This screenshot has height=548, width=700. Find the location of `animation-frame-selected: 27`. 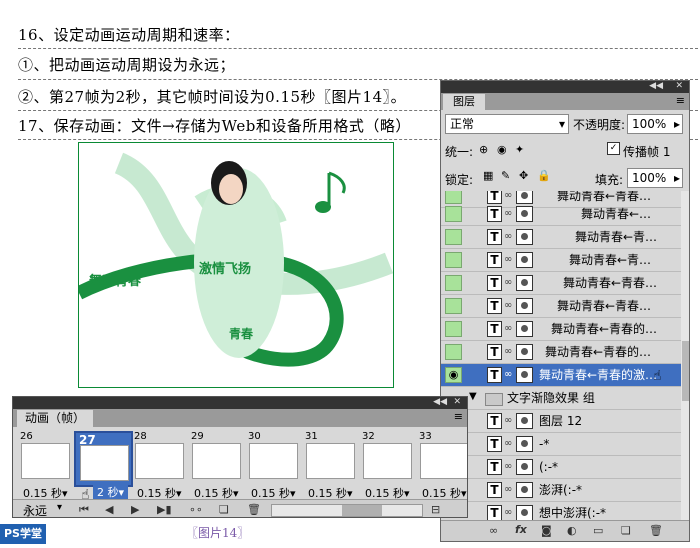

animation-frame-selected: 27 is located at coordinates (103, 459).